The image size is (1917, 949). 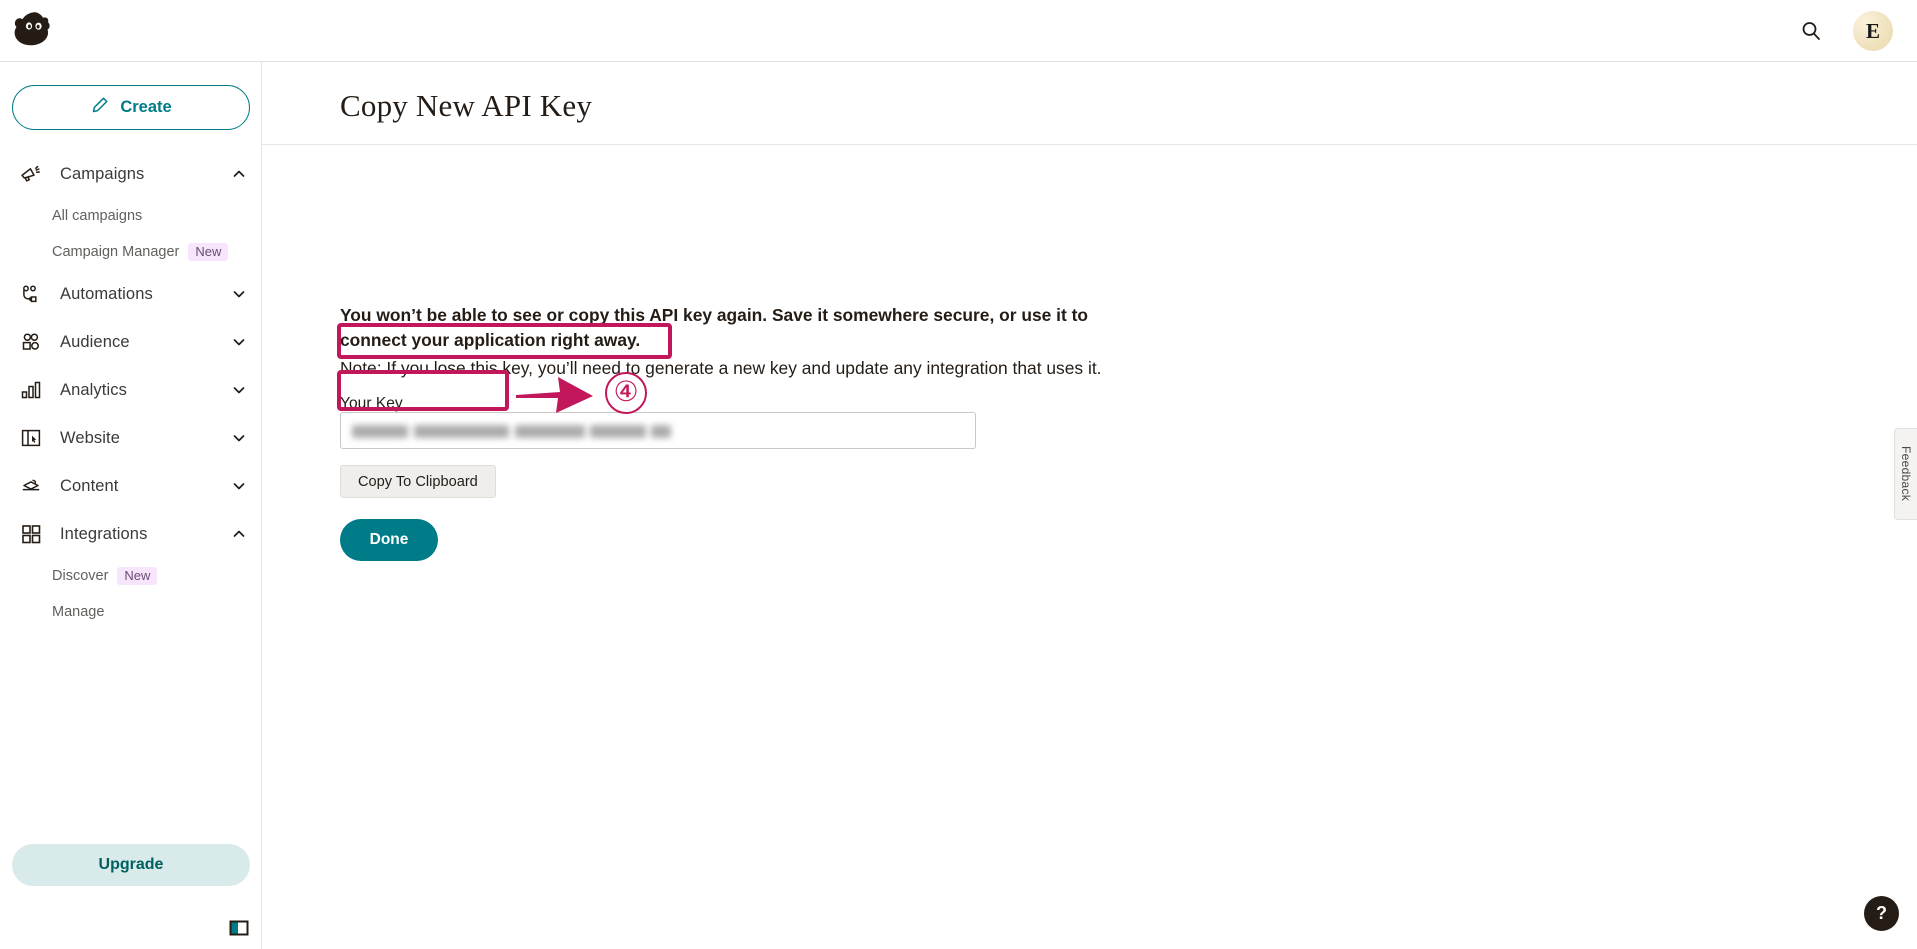 I want to click on sidebar-subitem-label: All campaigns, so click(x=97, y=216).